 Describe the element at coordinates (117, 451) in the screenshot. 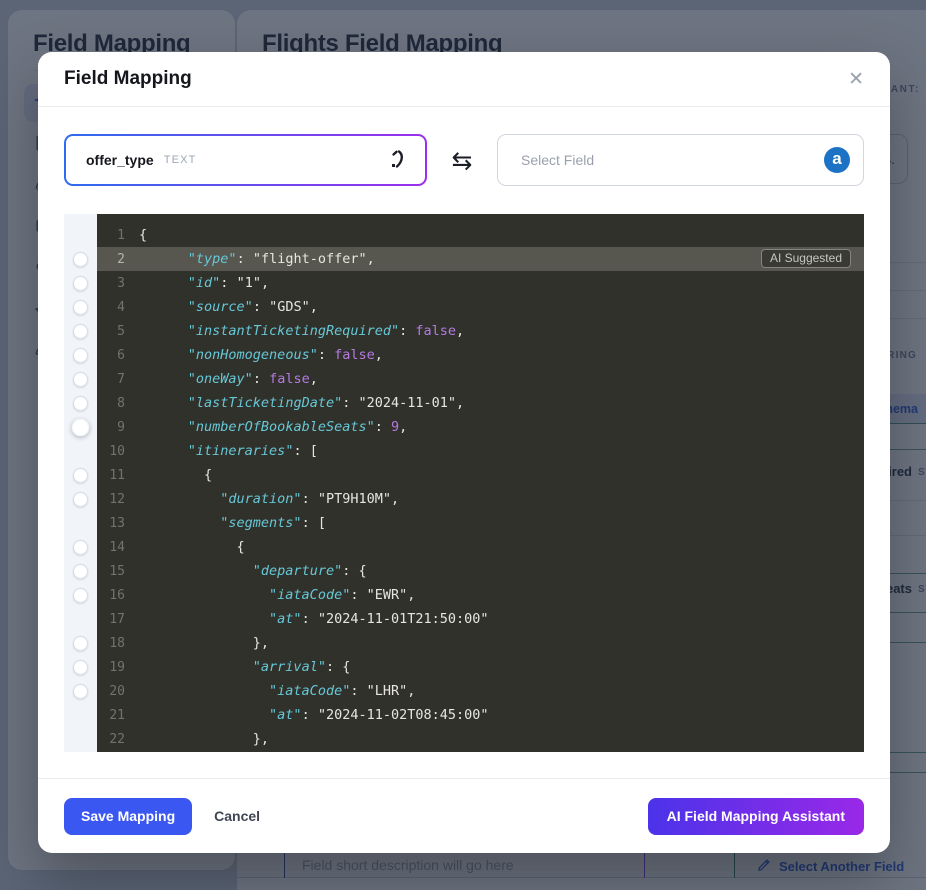

I see `line-number: 10` at that location.